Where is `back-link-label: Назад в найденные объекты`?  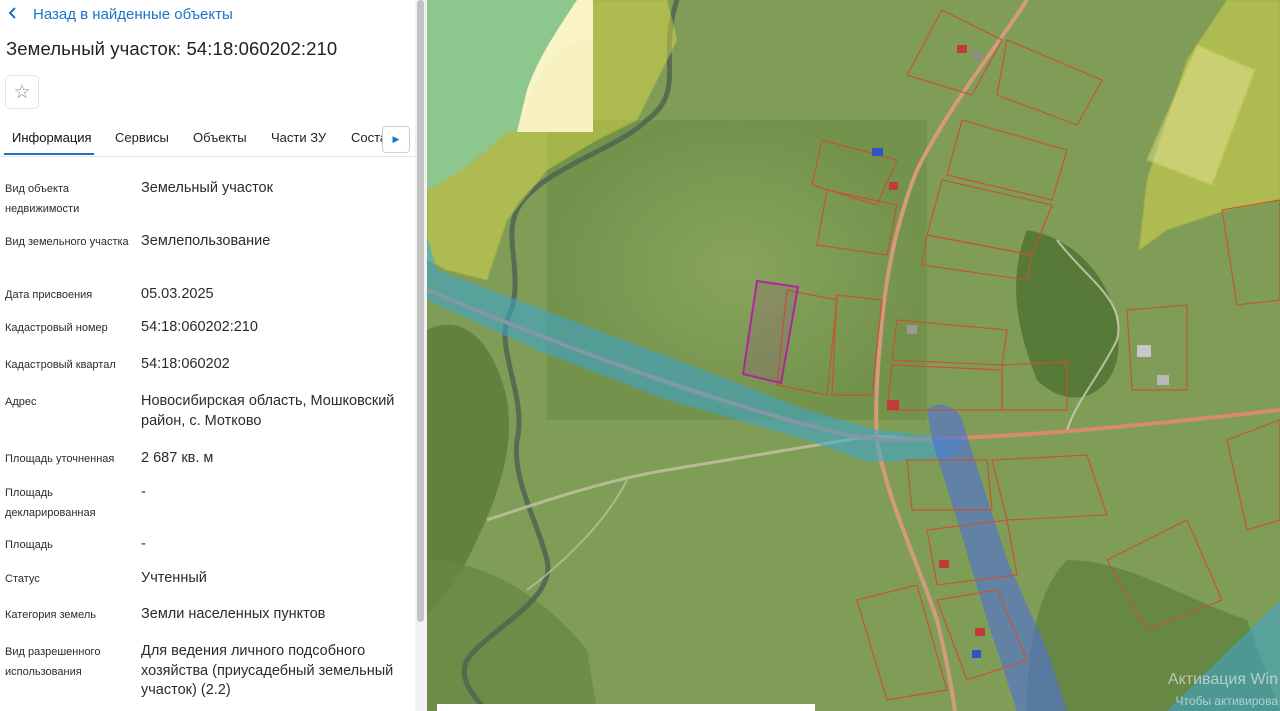 back-link-label: Назад в найденные объекты is located at coordinates (133, 14).